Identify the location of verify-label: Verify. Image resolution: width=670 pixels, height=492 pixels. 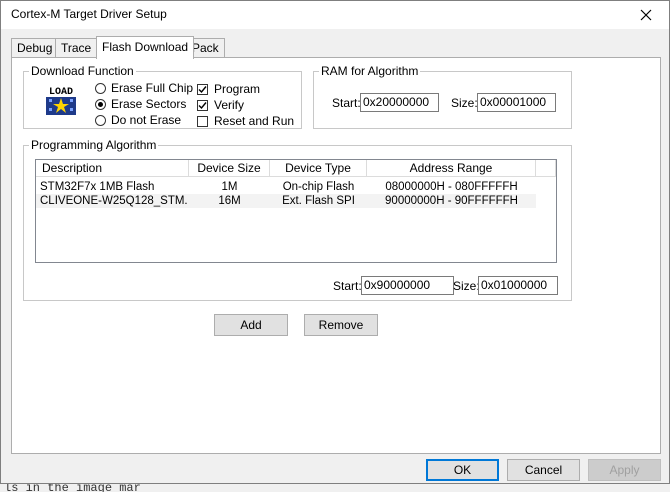
(229, 105).